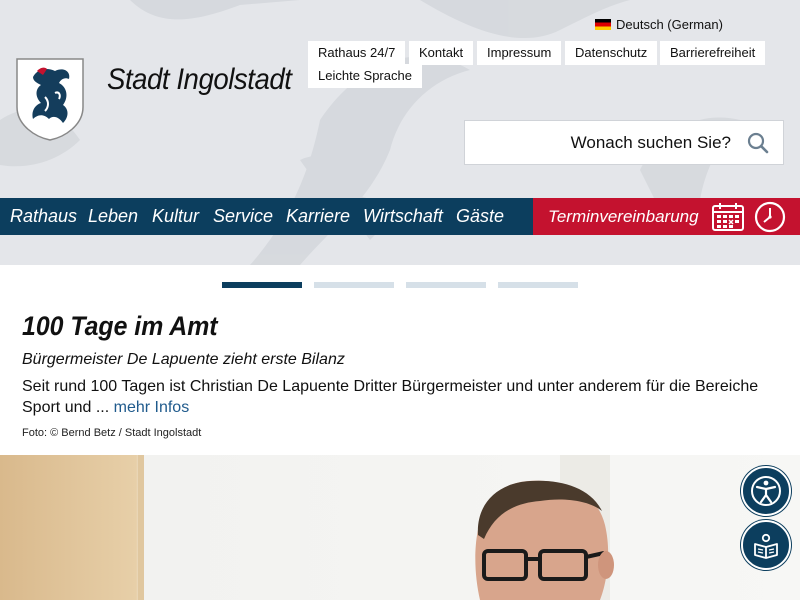 This screenshot has width=800, height=600. I want to click on language-switcher: Deutsch (German), so click(659, 24).